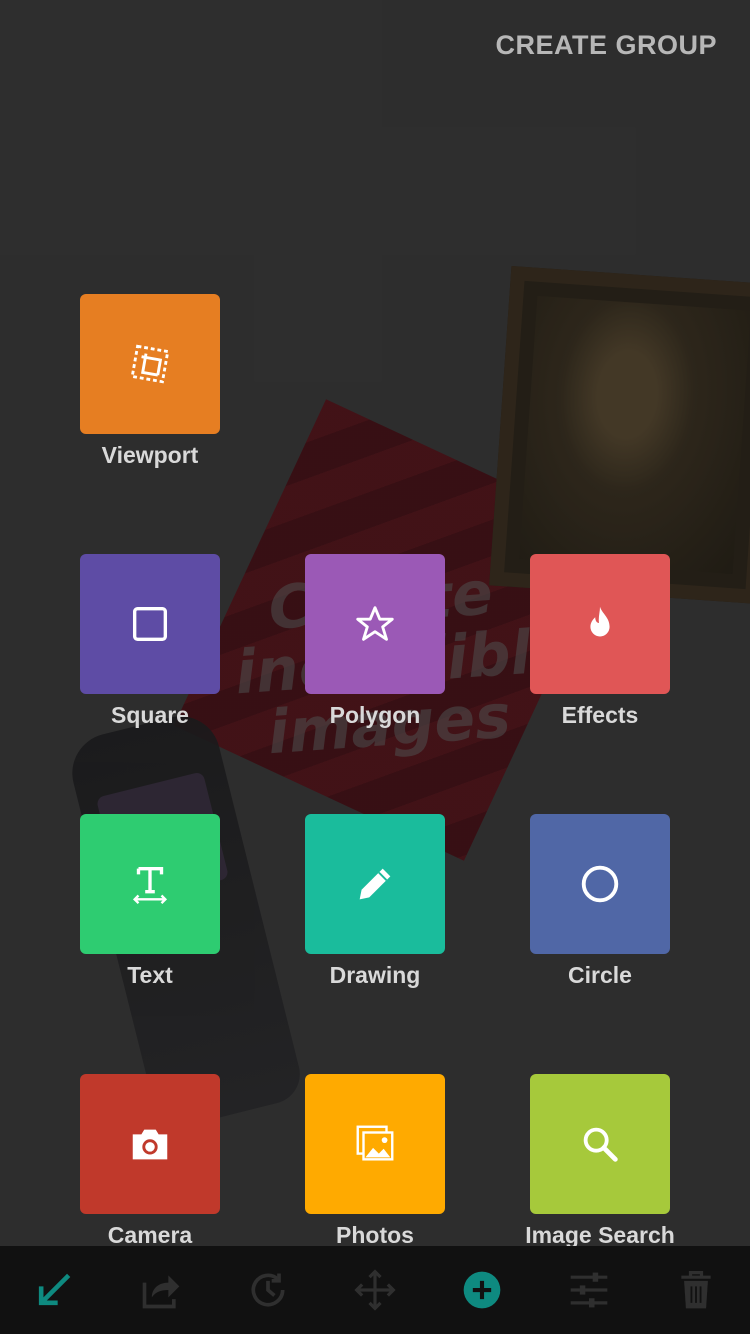 This screenshot has width=750, height=1334. I want to click on add-button, so click(482, 1290).